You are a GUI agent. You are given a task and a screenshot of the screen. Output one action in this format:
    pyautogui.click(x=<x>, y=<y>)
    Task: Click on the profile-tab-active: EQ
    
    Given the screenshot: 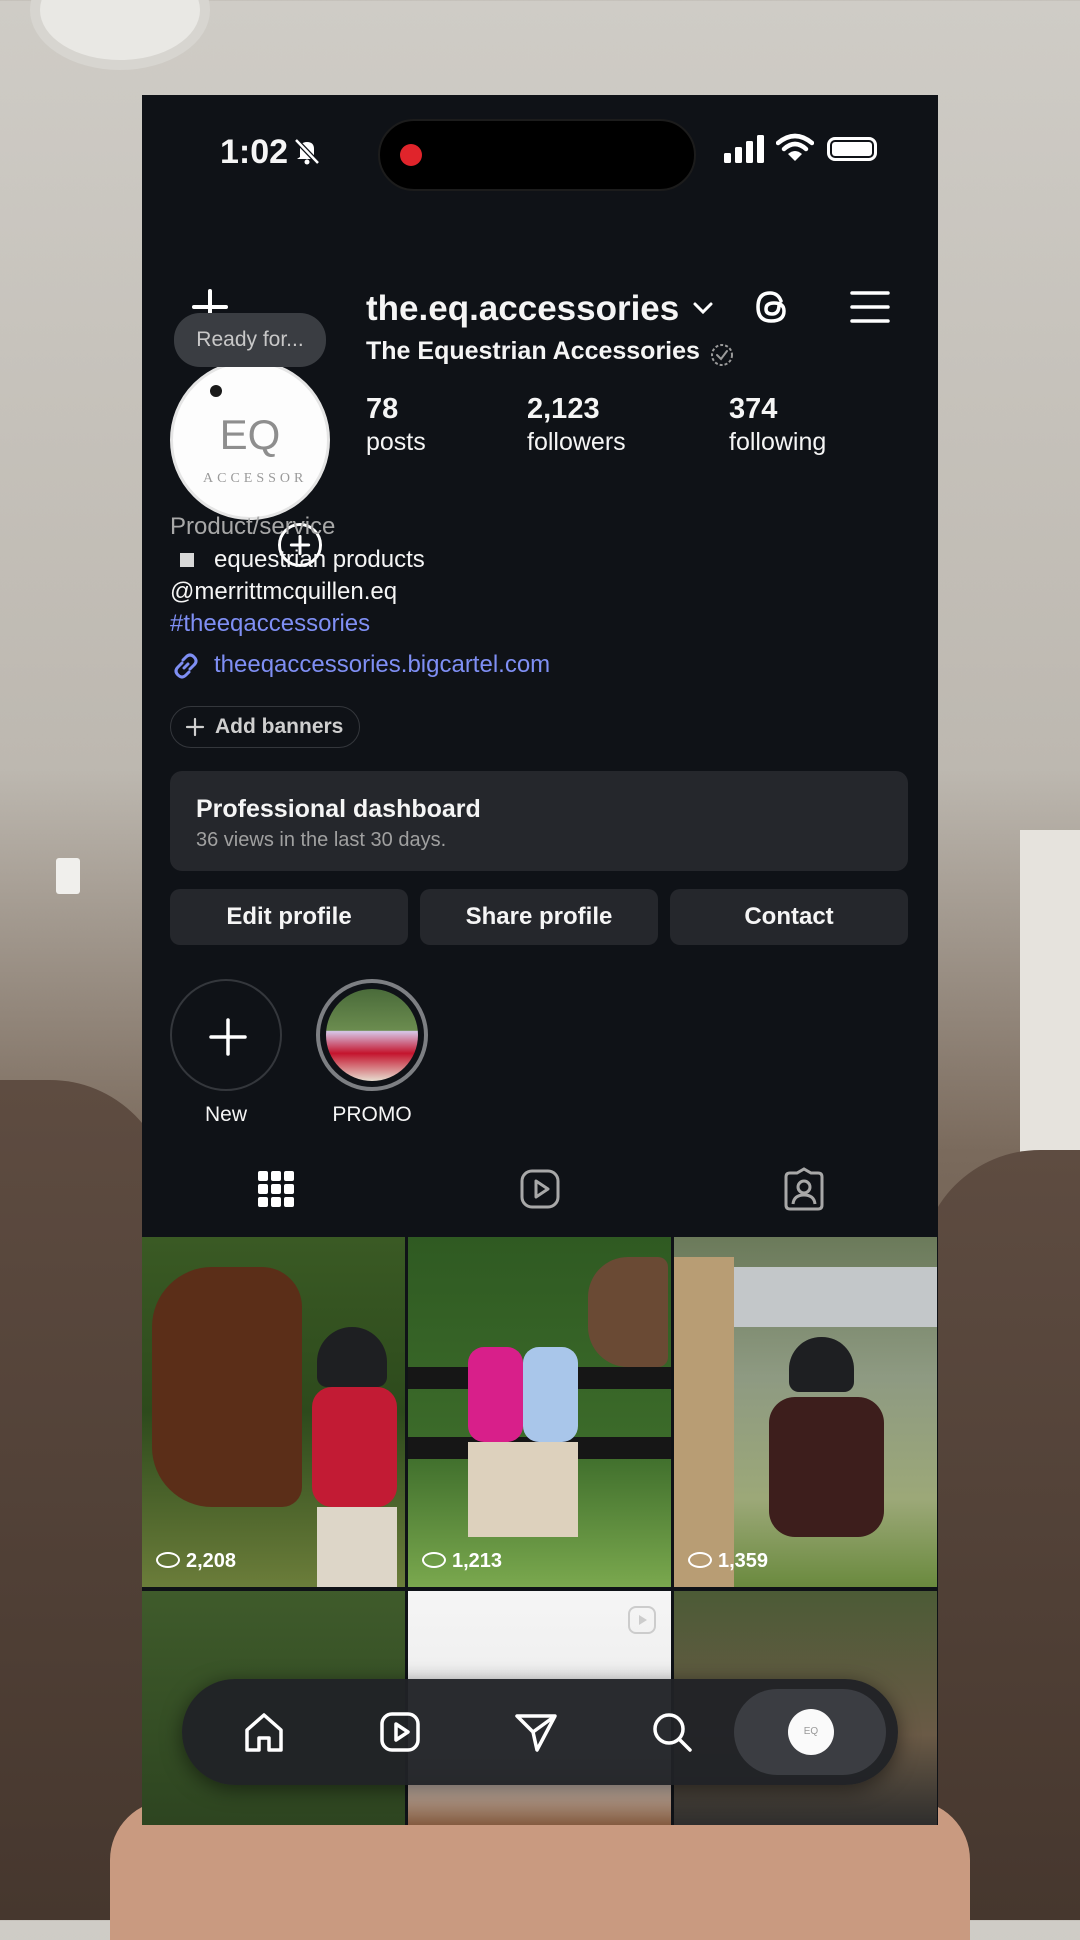 What is the action you would take?
    pyautogui.click(x=810, y=1732)
    